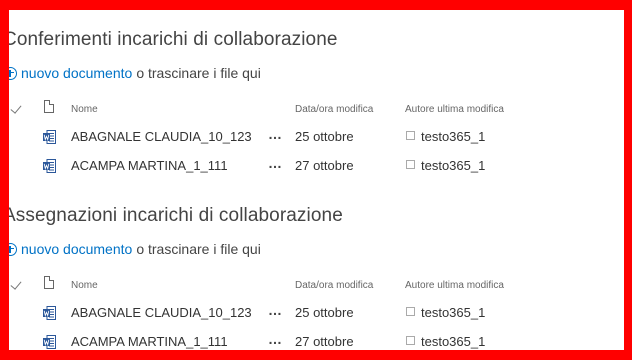  What do you see at coordinates (176, 216) in the screenshot?
I see `library-title: Assegnazioni incarichi di collaborazione` at bounding box center [176, 216].